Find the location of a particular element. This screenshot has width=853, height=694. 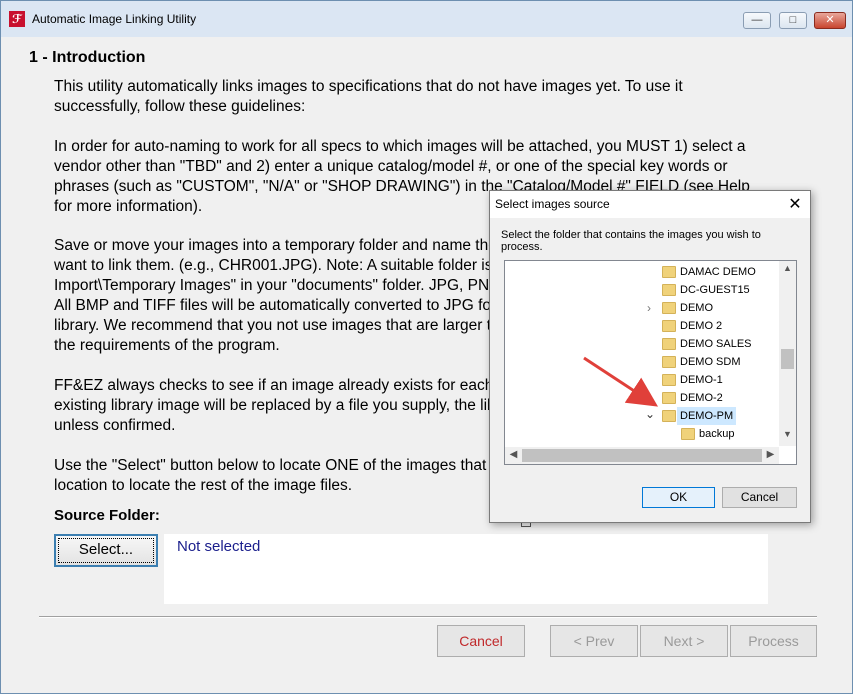

vertical-scroll-thumb is located at coordinates (787, 359).